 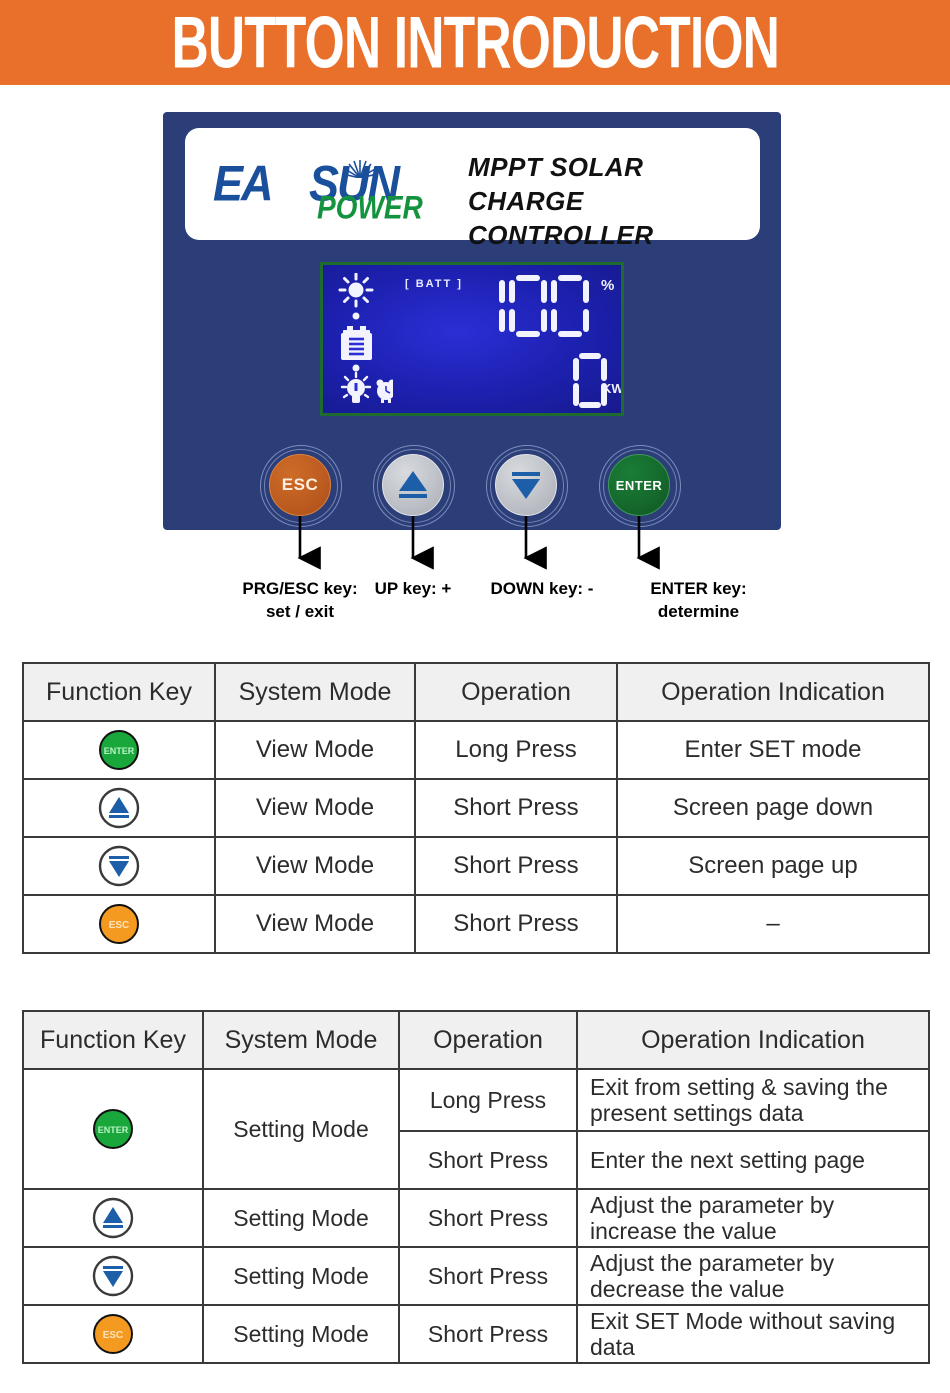 I want to click on flow-dot-top, so click(x=356, y=316).